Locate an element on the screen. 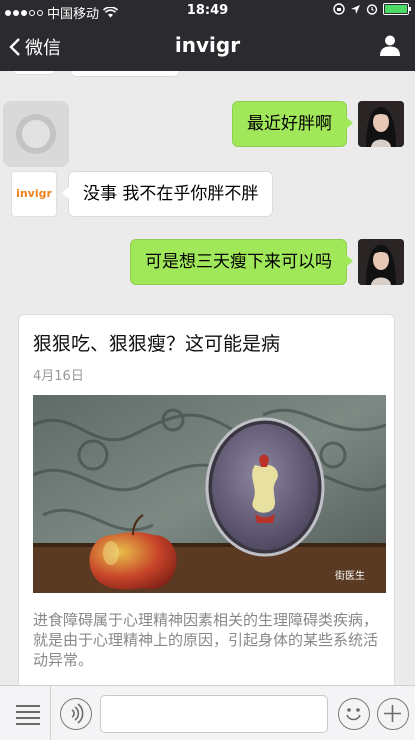  emoji-button is located at coordinates (354, 714).